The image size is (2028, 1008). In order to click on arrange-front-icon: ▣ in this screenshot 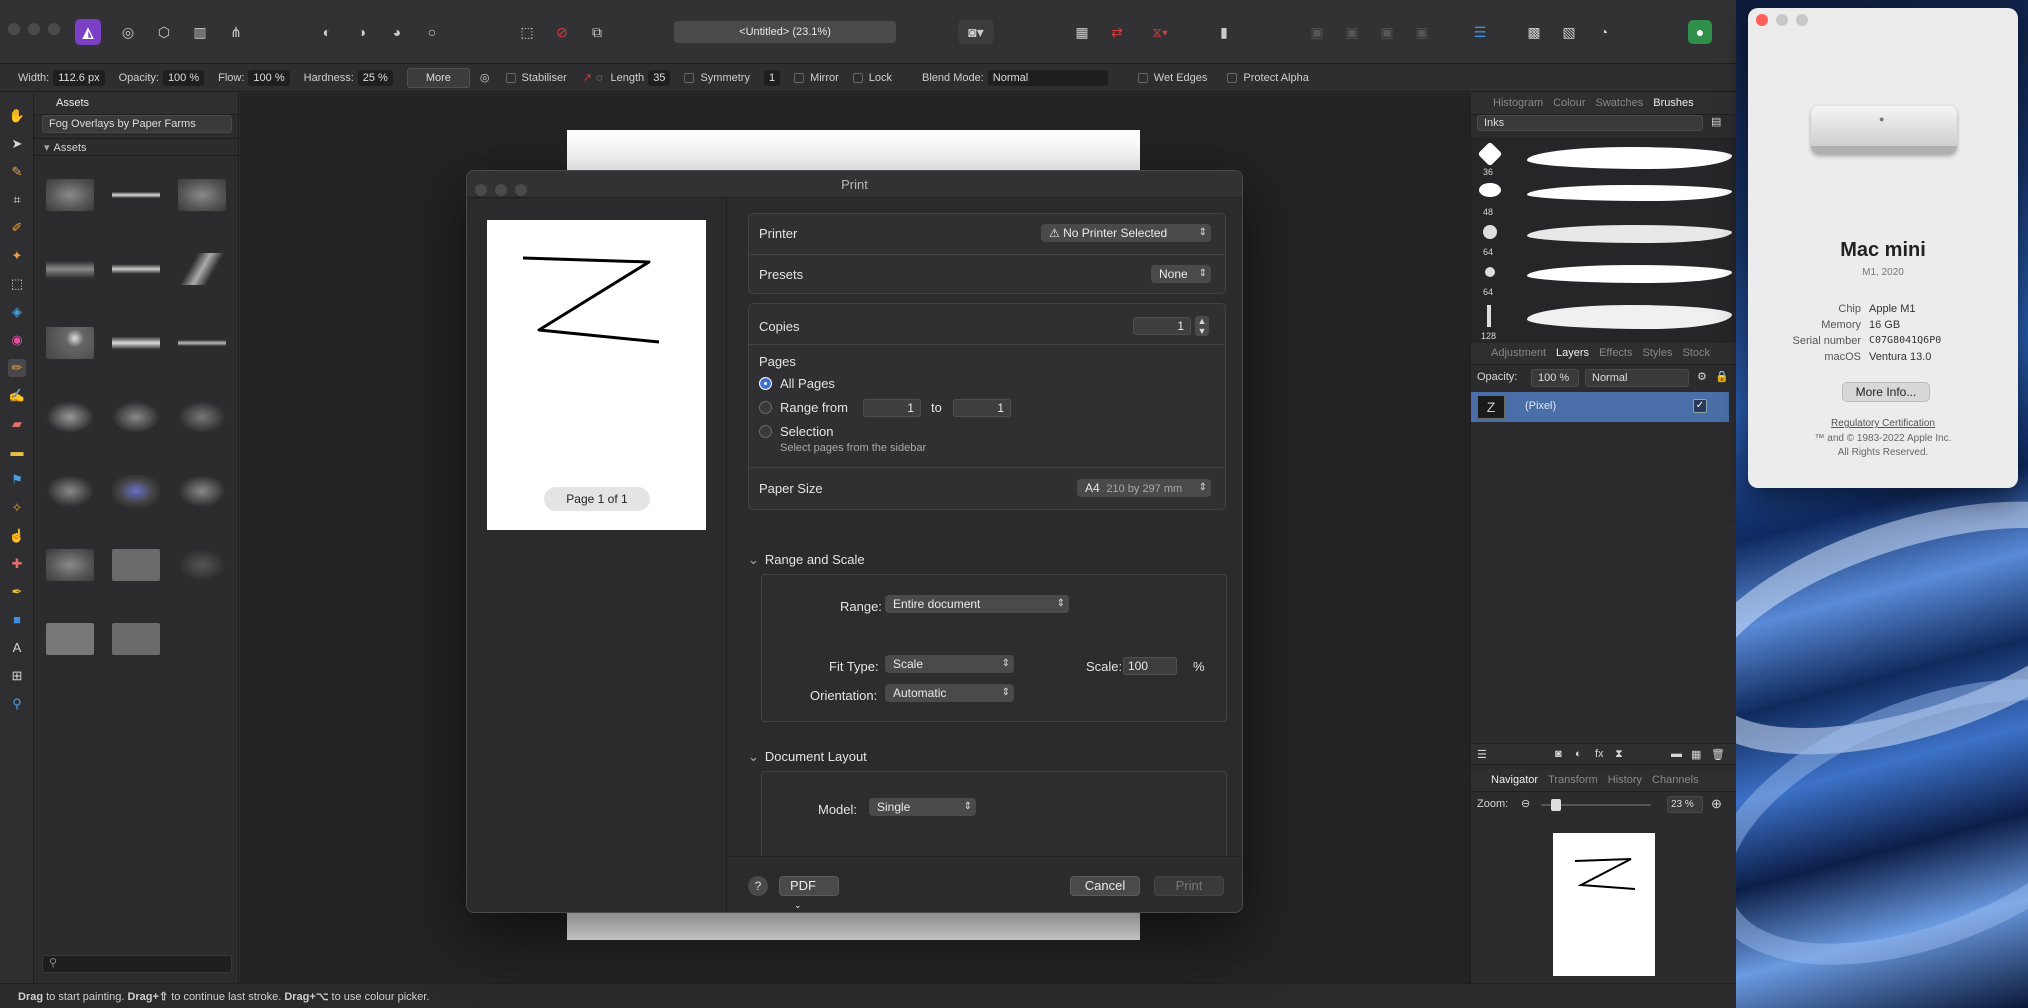, I will do `click(1422, 32)`.